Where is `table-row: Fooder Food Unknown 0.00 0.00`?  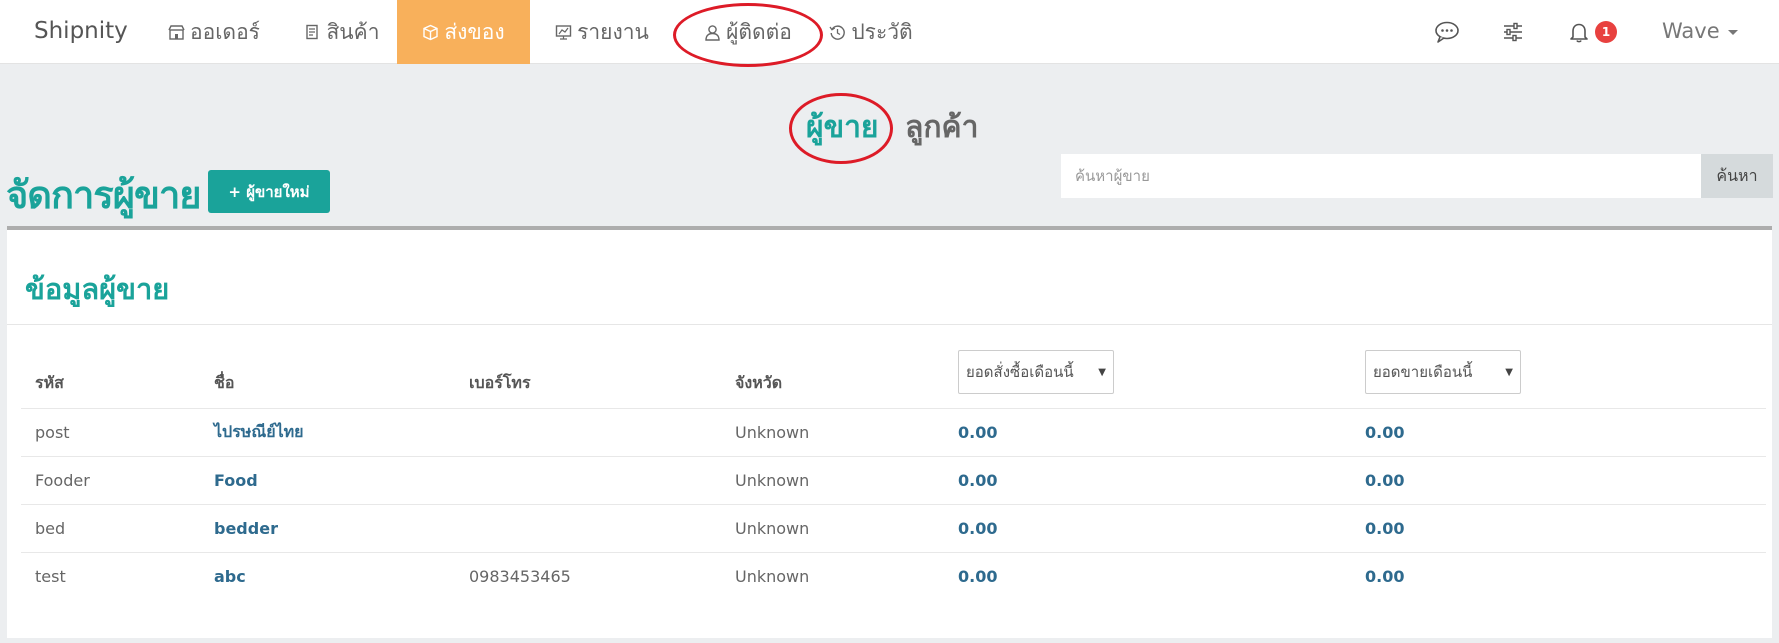
table-row: Fooder Food Unknown 0.00 0.00 is located at coordinates (893, 480).